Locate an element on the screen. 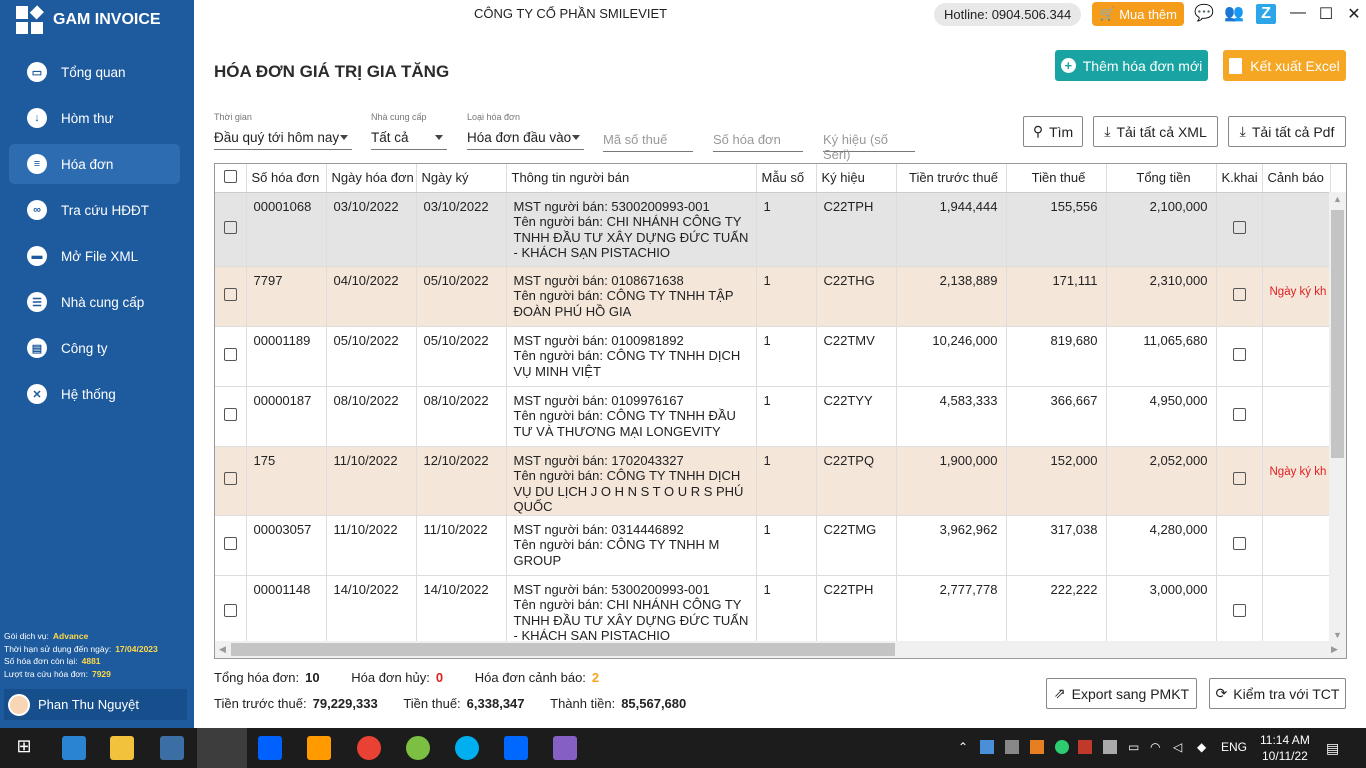 The width and height of the screenshot is (1366, 768). tray-mail-icon is located at coordinates (1110, 747).